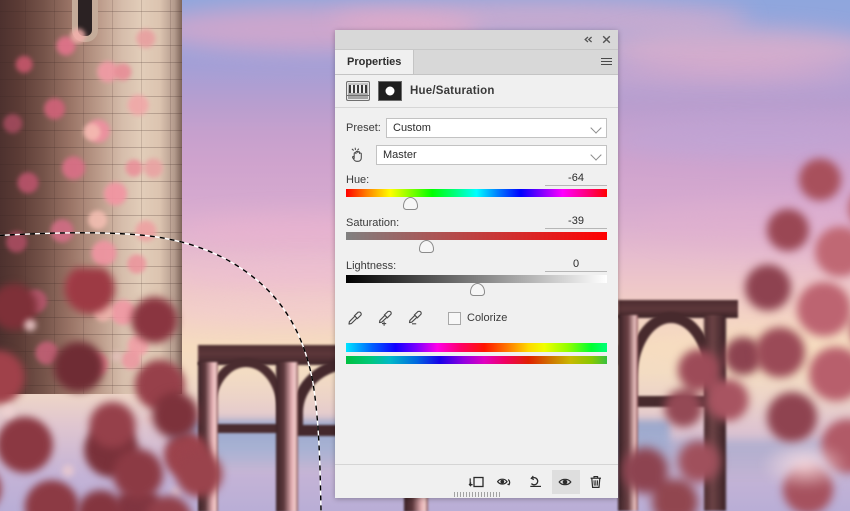  I want to click on colorize-checkbox-row: Colorize, so click(478, 318).